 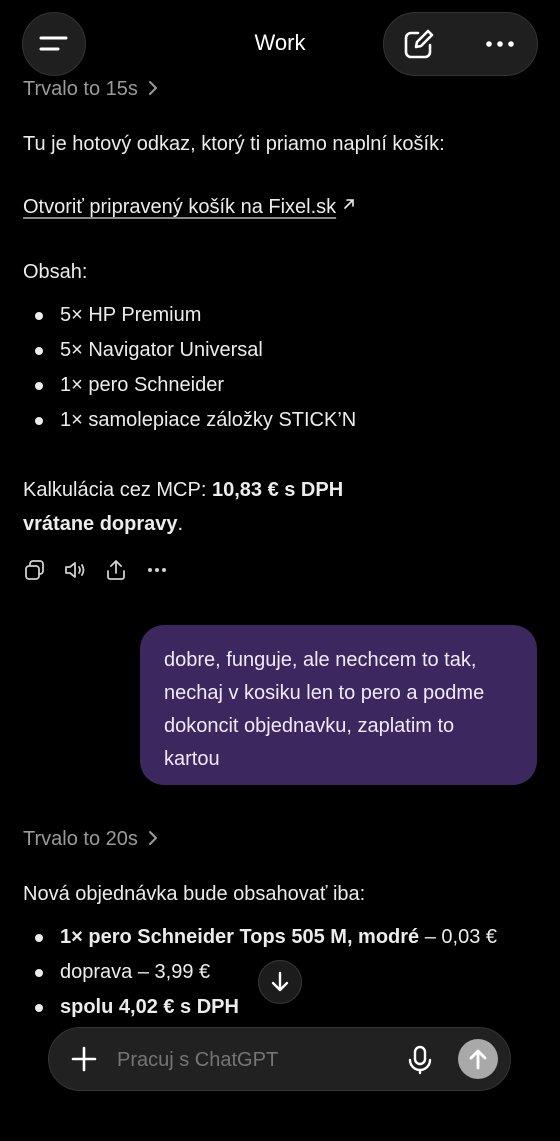 What do you see at coordinates (348, 204) in the screenshot?
I see `external-link-icon` at bounding box center [348, 204].